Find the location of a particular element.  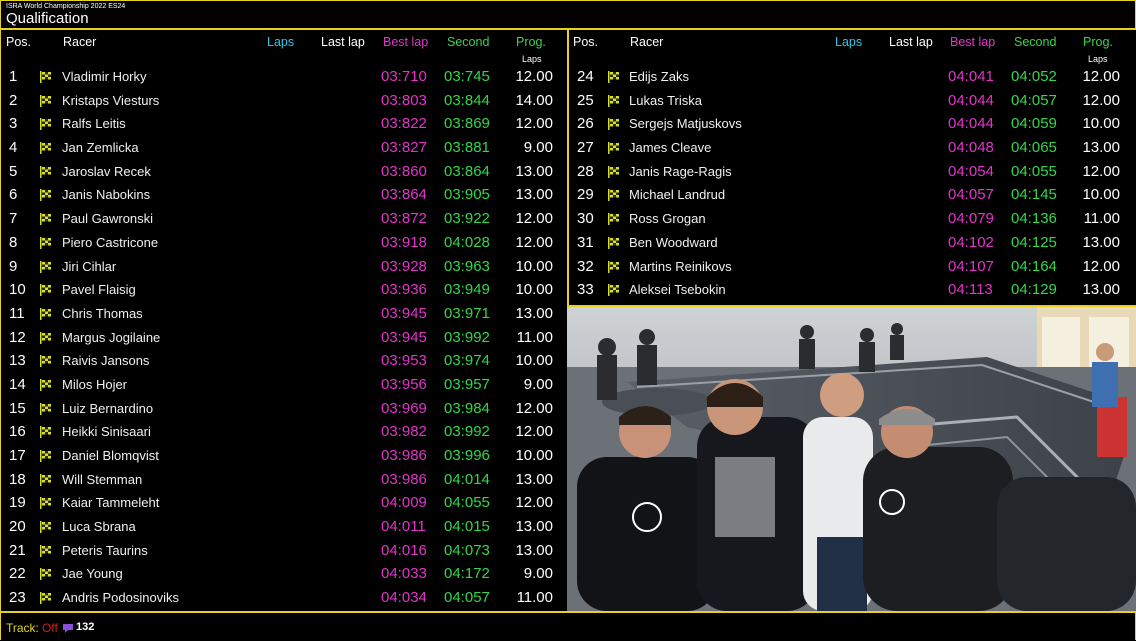

row-position: 29 is located at coordinates (585, 195).